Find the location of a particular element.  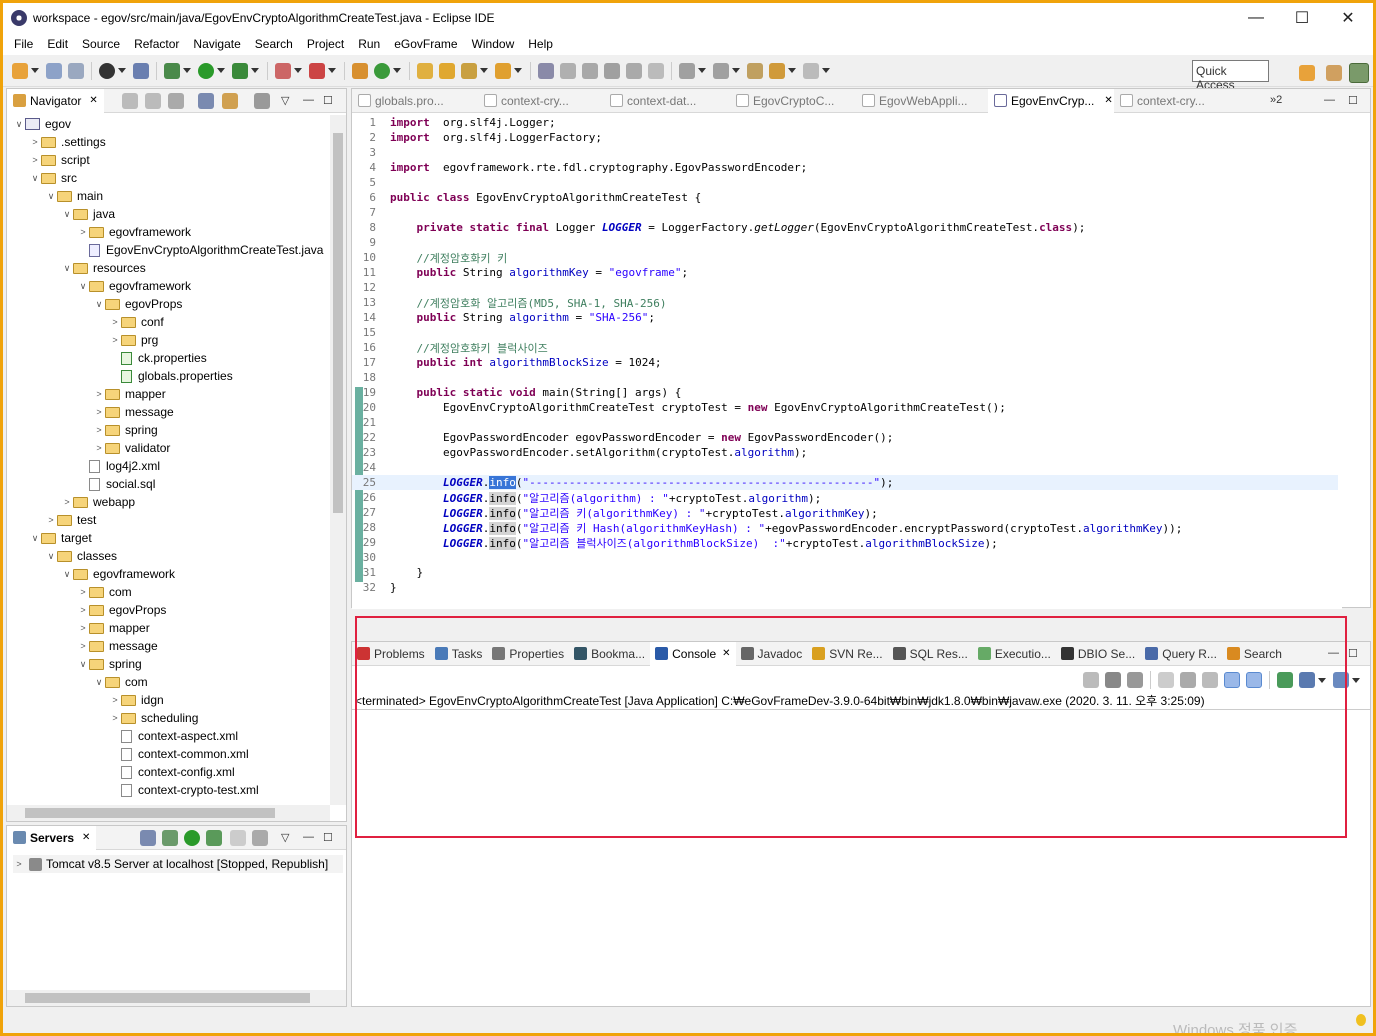

tree-item: context-common.xml is located at coordinates (179, 754).